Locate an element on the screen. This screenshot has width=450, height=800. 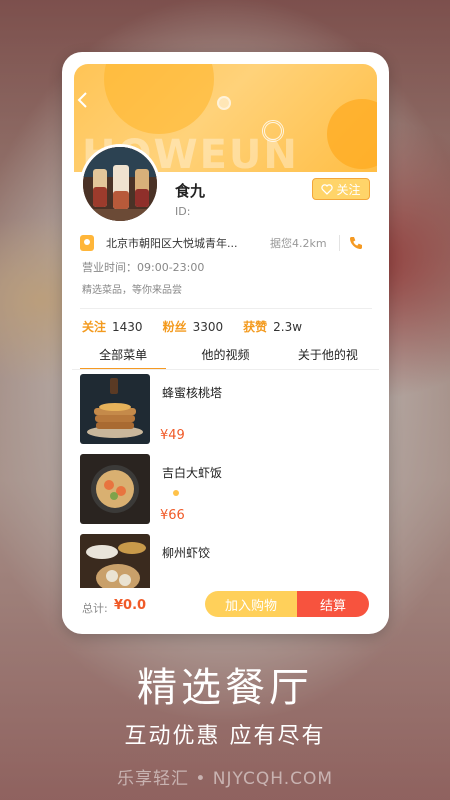
list-item: 吉白大虾饭 ¥66 is located at coordinates (226, 494).